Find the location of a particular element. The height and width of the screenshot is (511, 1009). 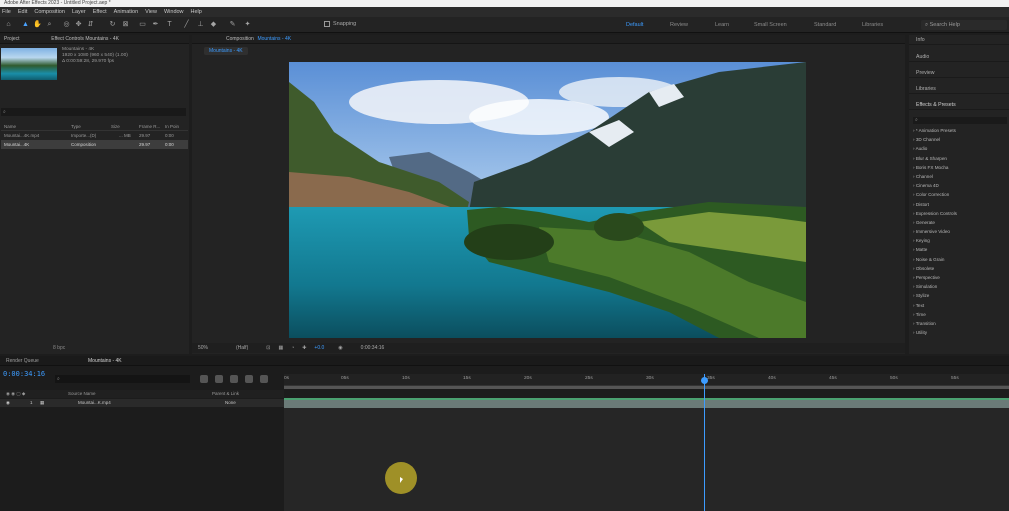

roto-brush-icon: ✎ is located at coordinates (232, 24).